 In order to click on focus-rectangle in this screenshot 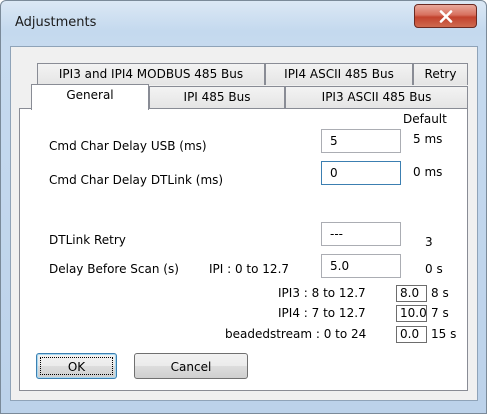, I will do `click(76, 366)`.